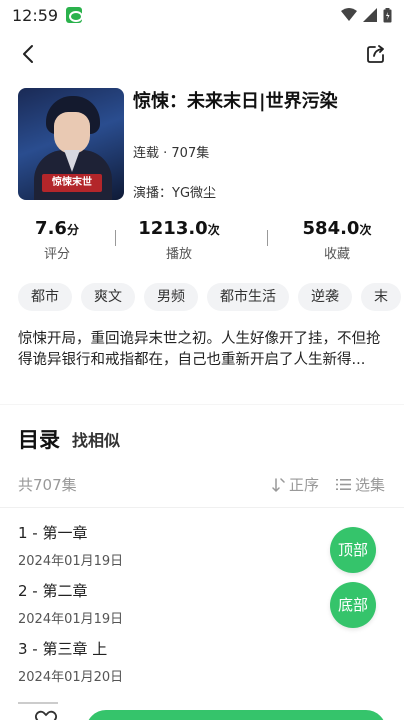 This screenshot has height=720, width=404. I want to click on episode-item: 3 - 第三章 上 2024年01月20日, so click(168, 661).